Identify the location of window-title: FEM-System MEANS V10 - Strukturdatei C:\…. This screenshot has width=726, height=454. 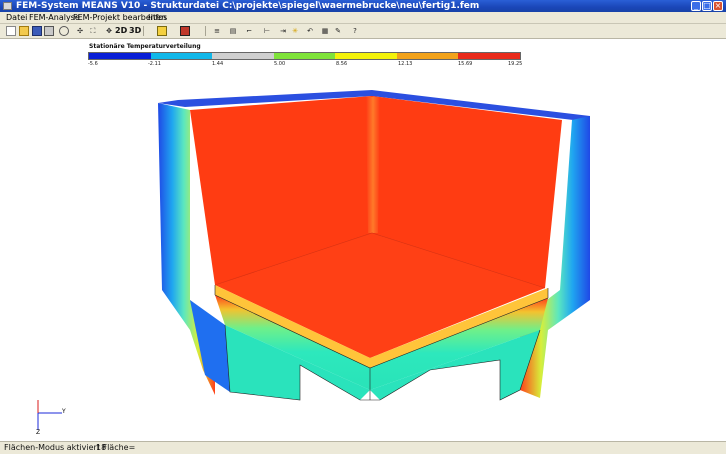
(248, 6).